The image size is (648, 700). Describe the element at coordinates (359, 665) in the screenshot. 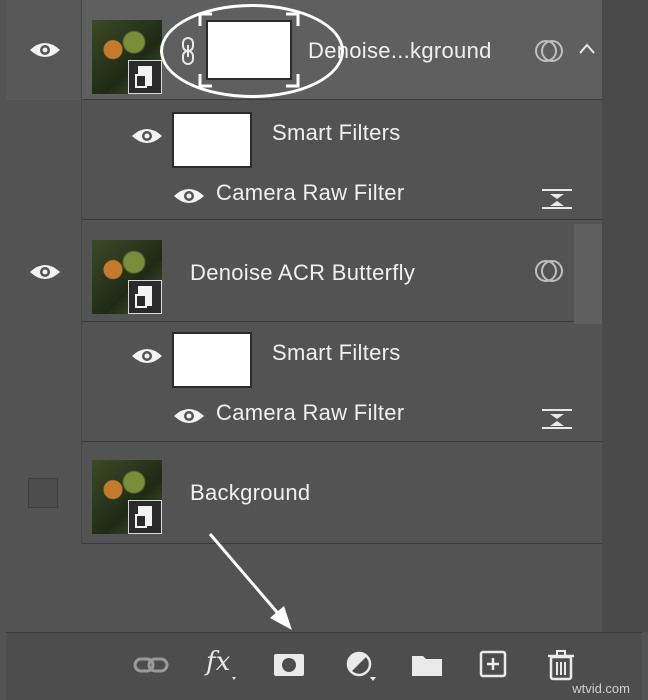

I see `adjustment-layer-icon` at that location.